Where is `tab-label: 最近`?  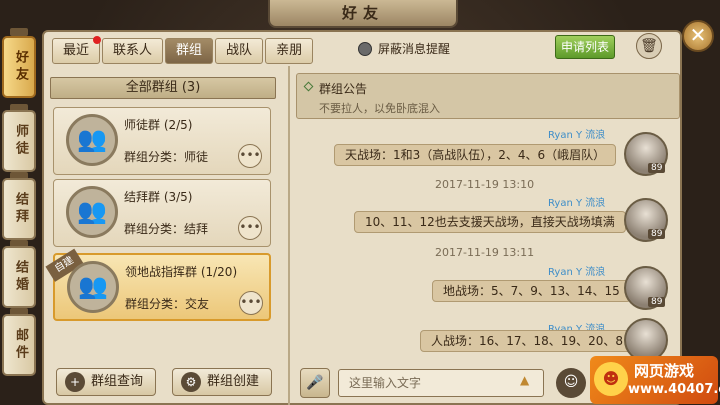 tab-label: 最近 is located at coordinates (76, 50).